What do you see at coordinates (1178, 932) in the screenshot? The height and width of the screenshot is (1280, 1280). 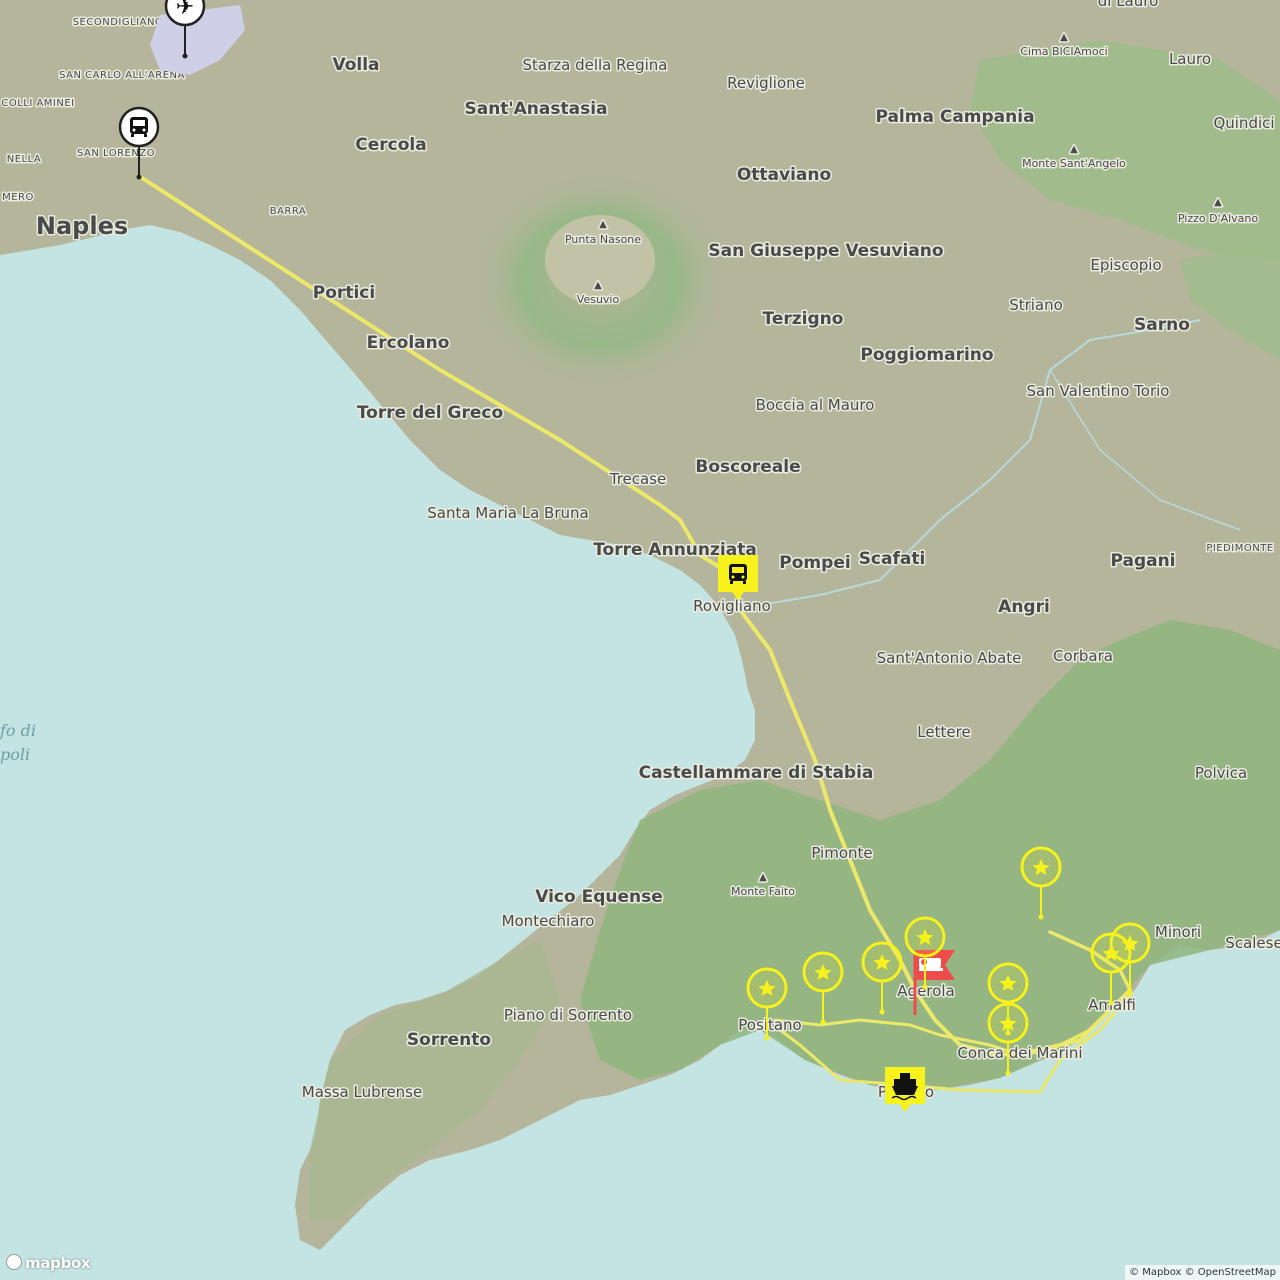 I see `town-minori: Minori` at bounding box center [1178, 932].